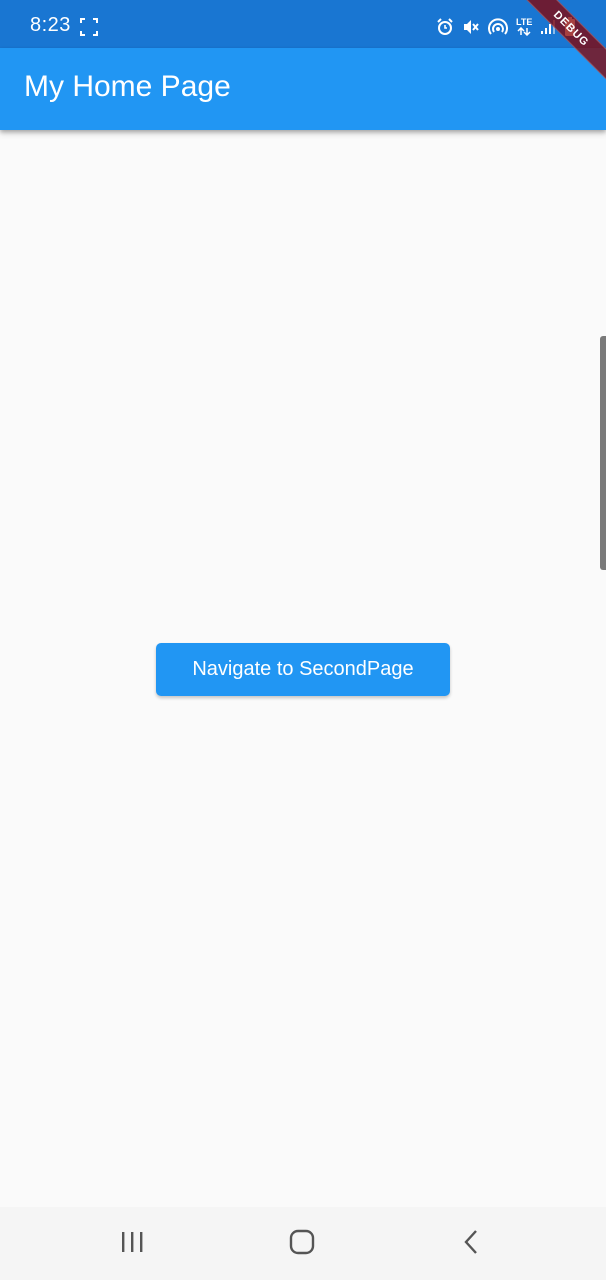 Image resolution: width=606 pixels, height=1280 pixels. I want to click on status-bar: 8:23 LTE, so click(303, 24).